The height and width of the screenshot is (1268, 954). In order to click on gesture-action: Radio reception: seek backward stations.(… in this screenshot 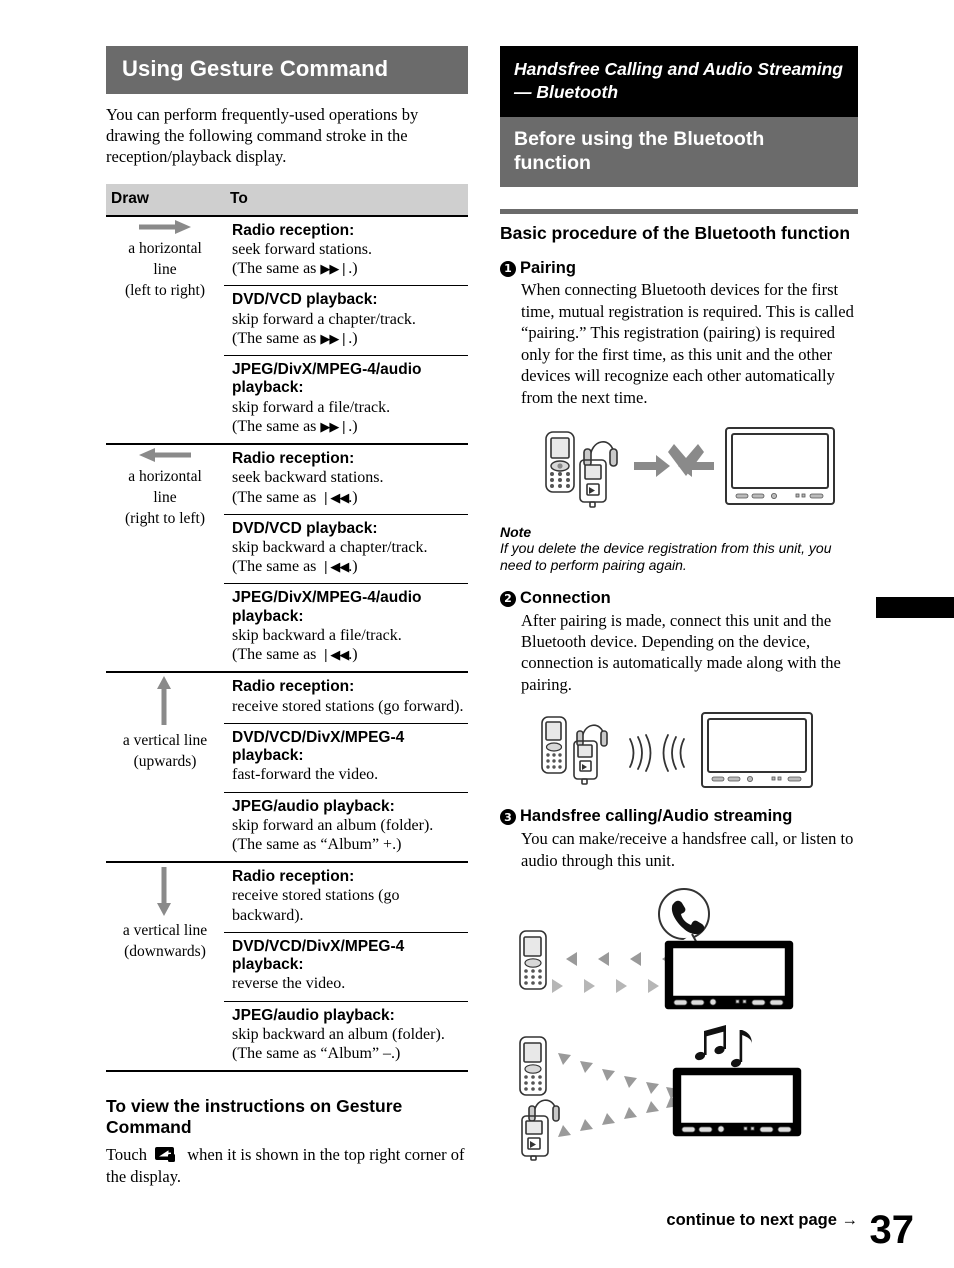, I will do `click(346, 480)`.